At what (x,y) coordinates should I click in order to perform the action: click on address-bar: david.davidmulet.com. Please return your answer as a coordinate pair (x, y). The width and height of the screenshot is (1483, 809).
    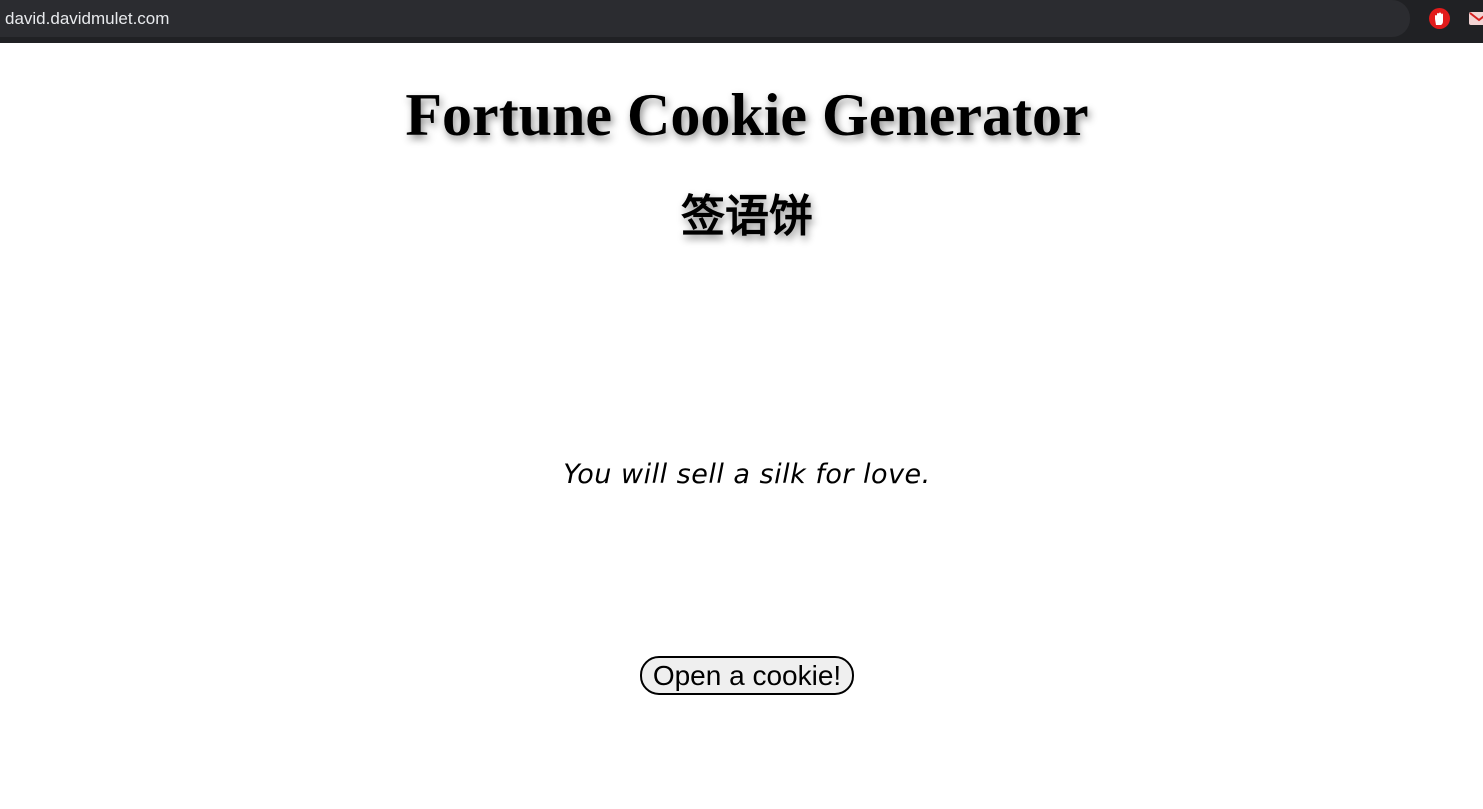
    Looking at the image, I should click on (705, 18).